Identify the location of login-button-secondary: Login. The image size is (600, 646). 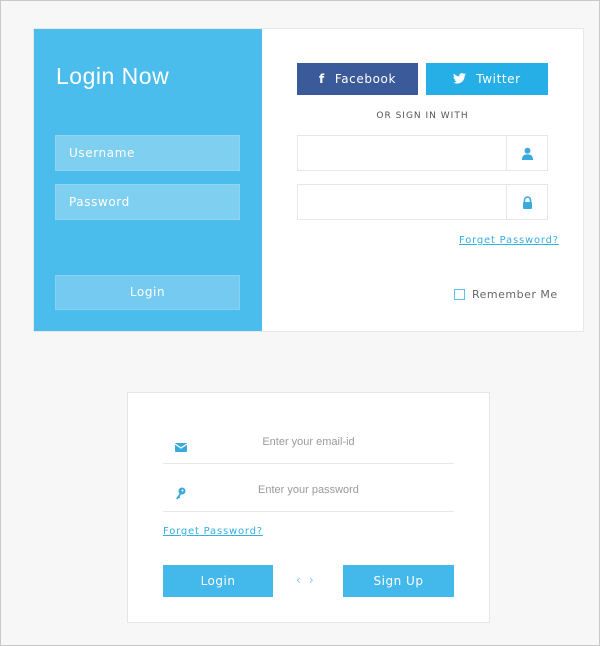
(218, 581).